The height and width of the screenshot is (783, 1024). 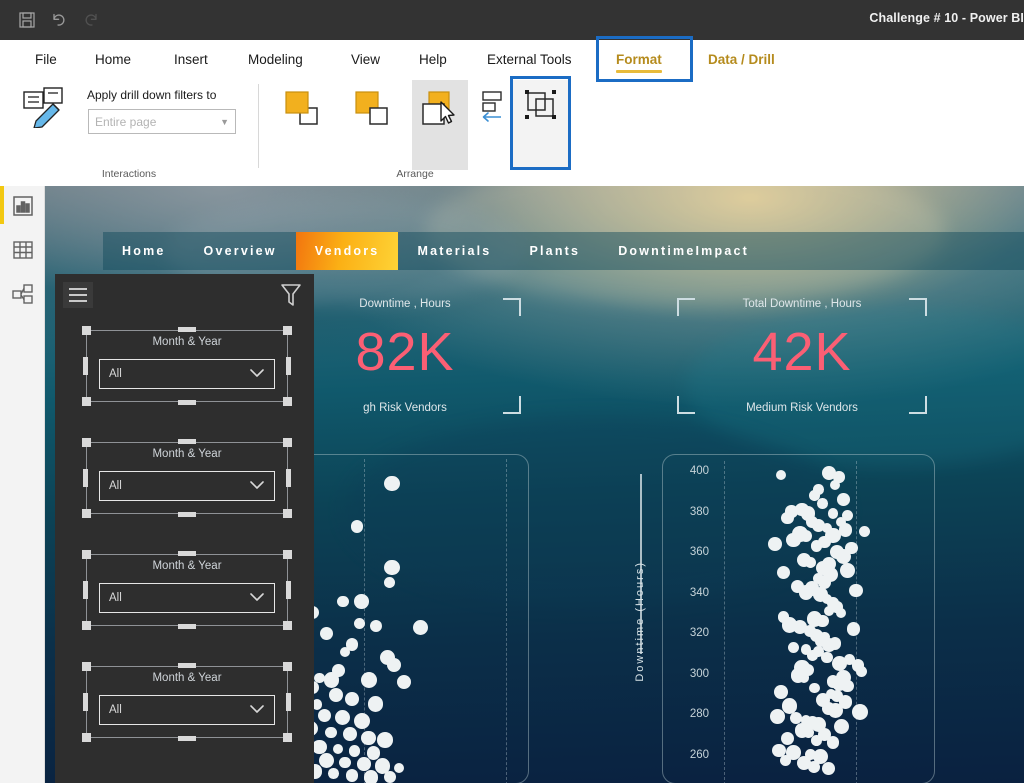 I want to click on send-backward-icon, so click(x=374, y=108).